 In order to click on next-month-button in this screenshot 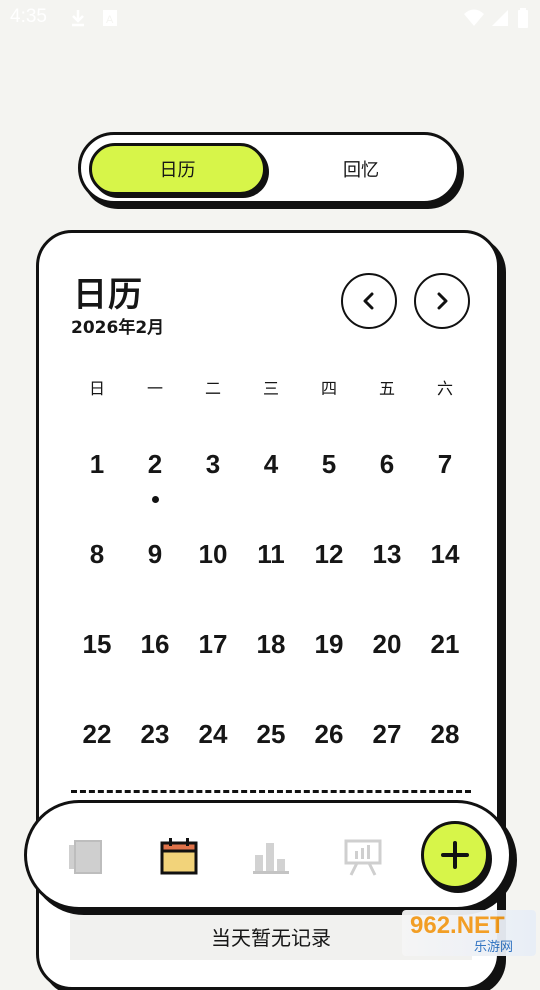, I will do `click(442, 301)`.